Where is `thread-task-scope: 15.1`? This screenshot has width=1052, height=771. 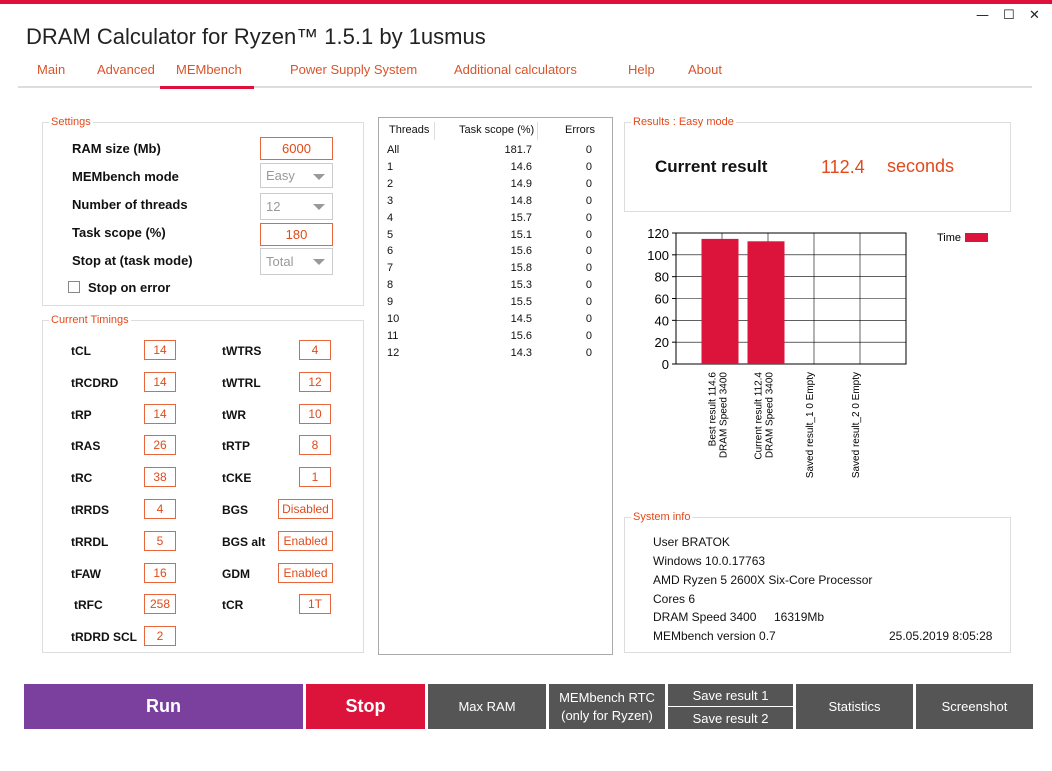 thread-task-scope: 15.1 is located at coordinates (521, 234).